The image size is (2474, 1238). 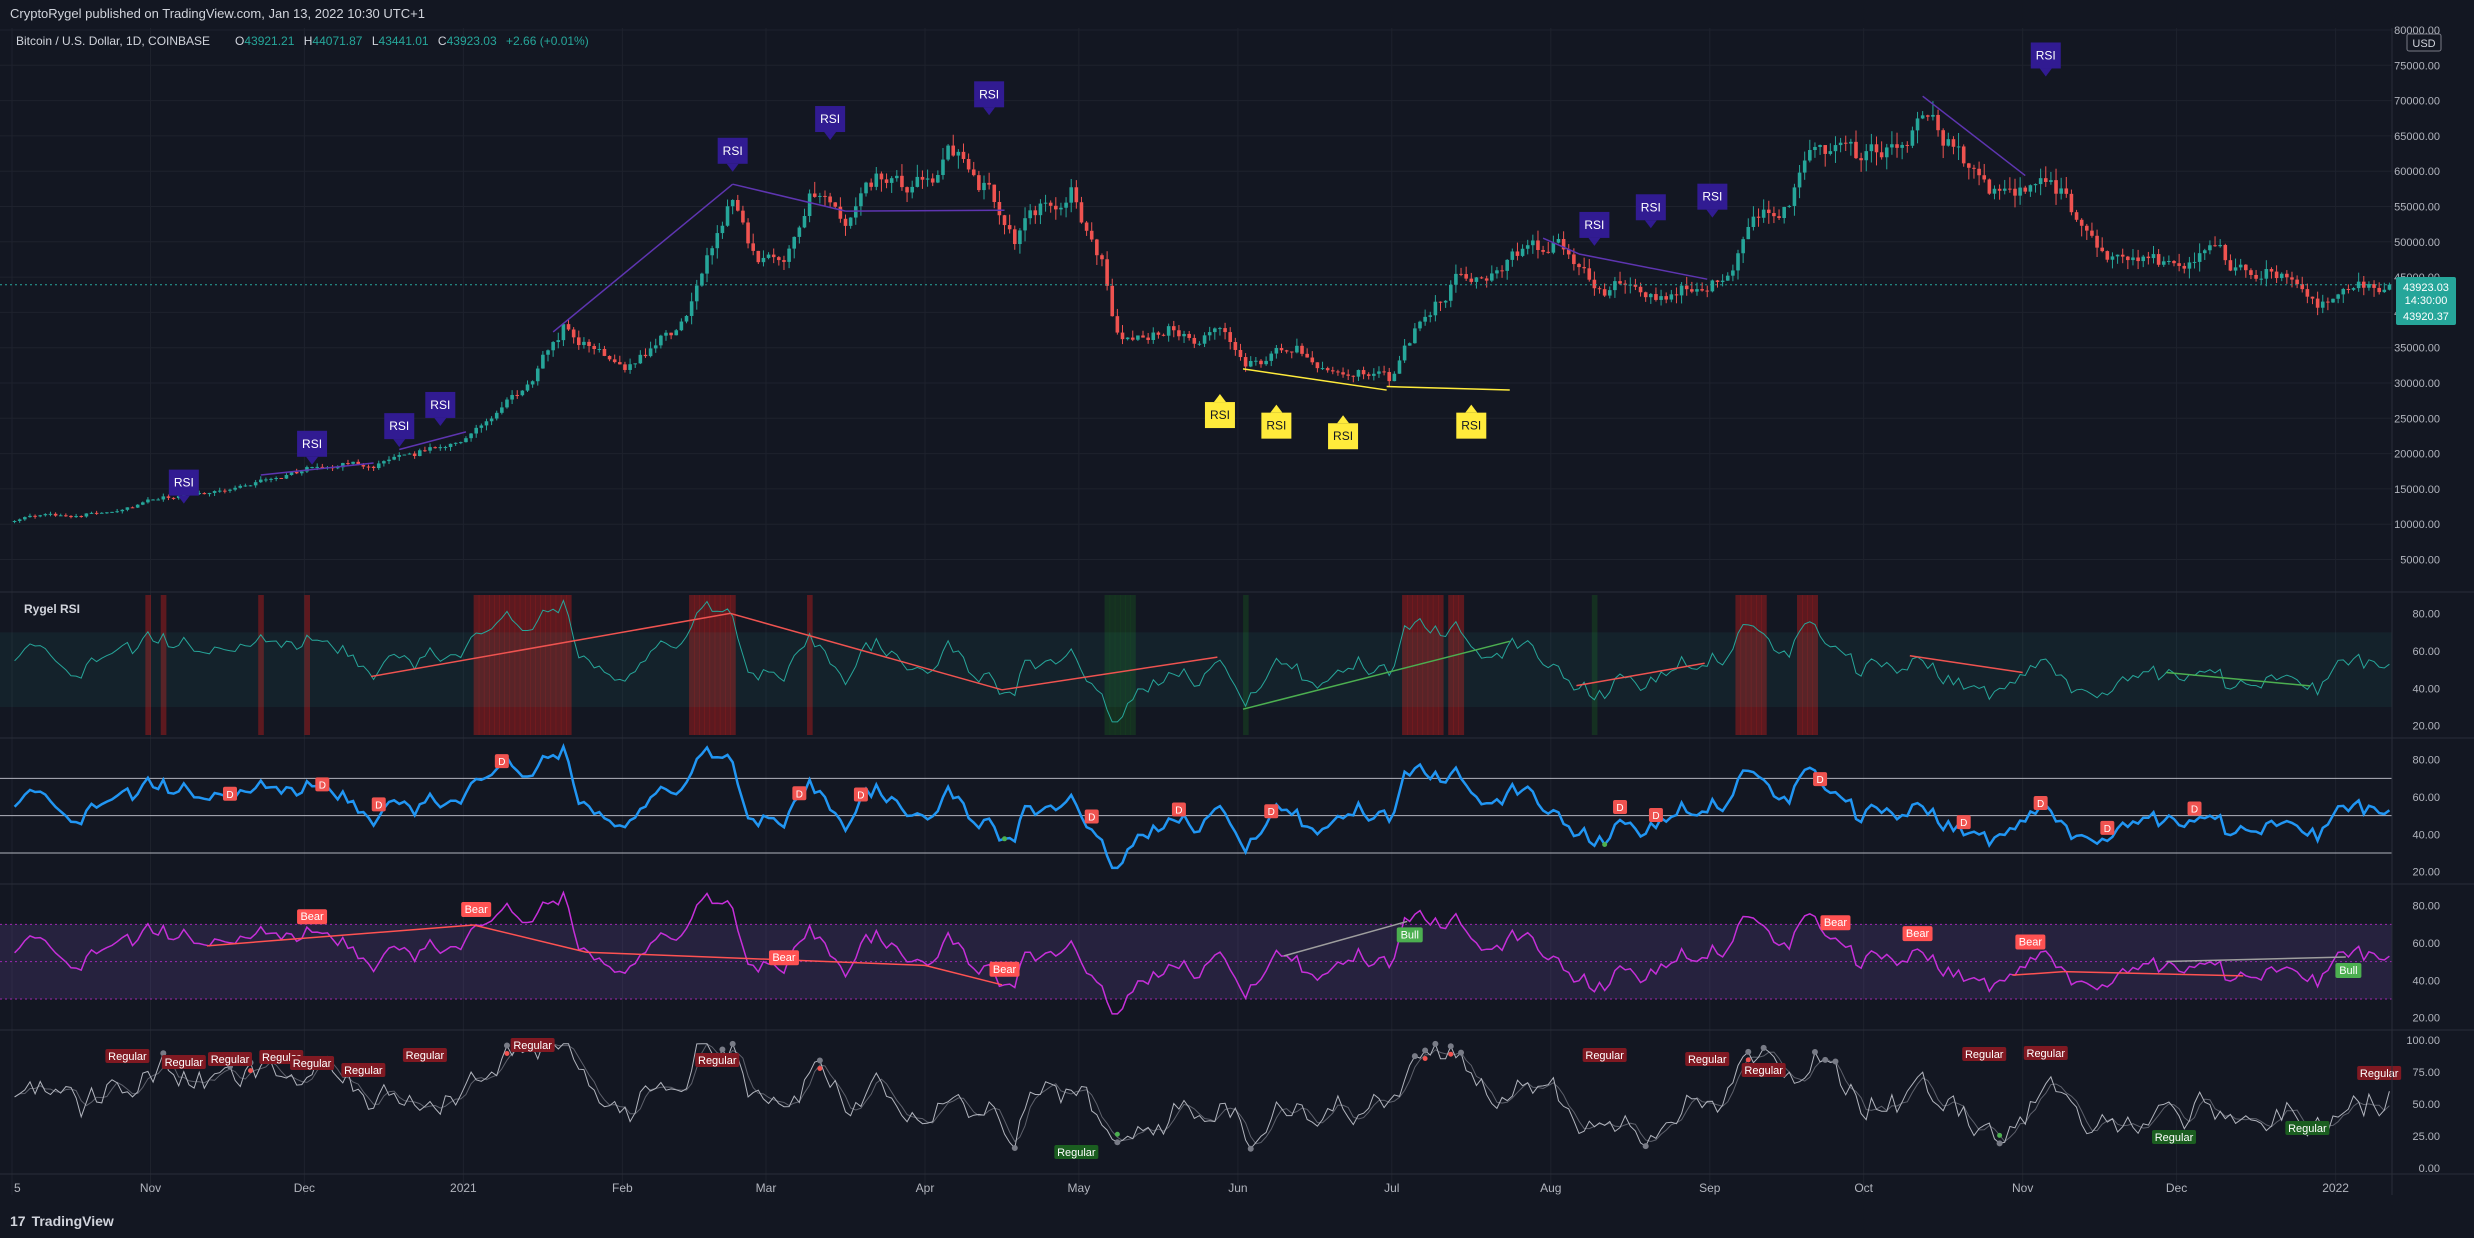 What do you see at coordinates (1196, 952) in the screenshot?
I see `rsi-divergence-pane-magenta: Bear Bear Bear Bear Bear Bear Bear Bull Bull` at bounding box center [1196, 952].